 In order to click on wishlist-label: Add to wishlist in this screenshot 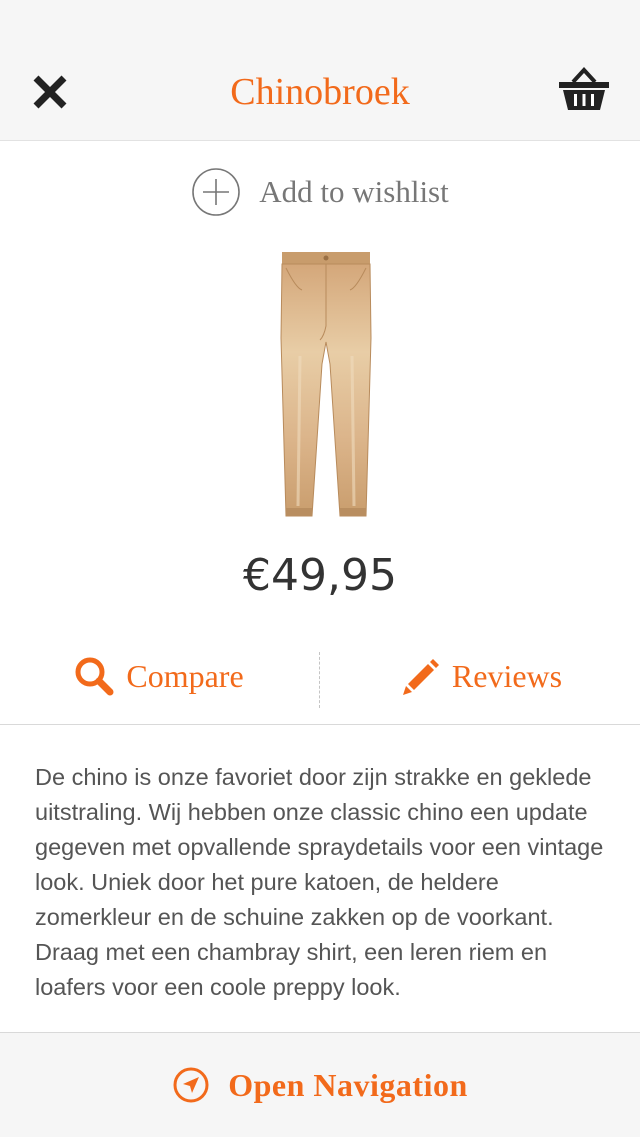, I will do `click(354, 191)`.